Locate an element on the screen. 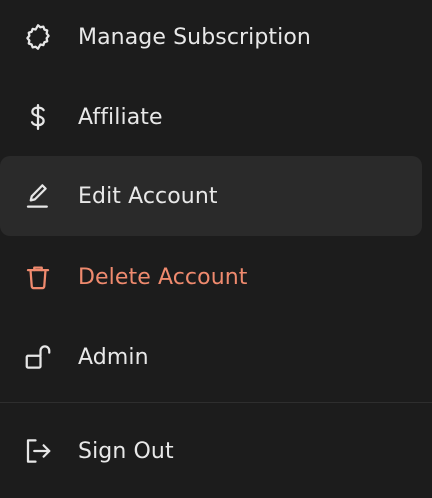  menu-divider is located at coordinates (216, 402).